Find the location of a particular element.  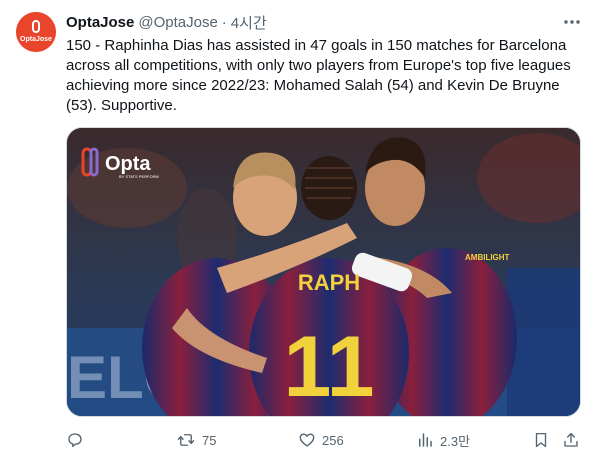

watermark-sub: BY STATS PERFORM is located at coordinates (139, 176).